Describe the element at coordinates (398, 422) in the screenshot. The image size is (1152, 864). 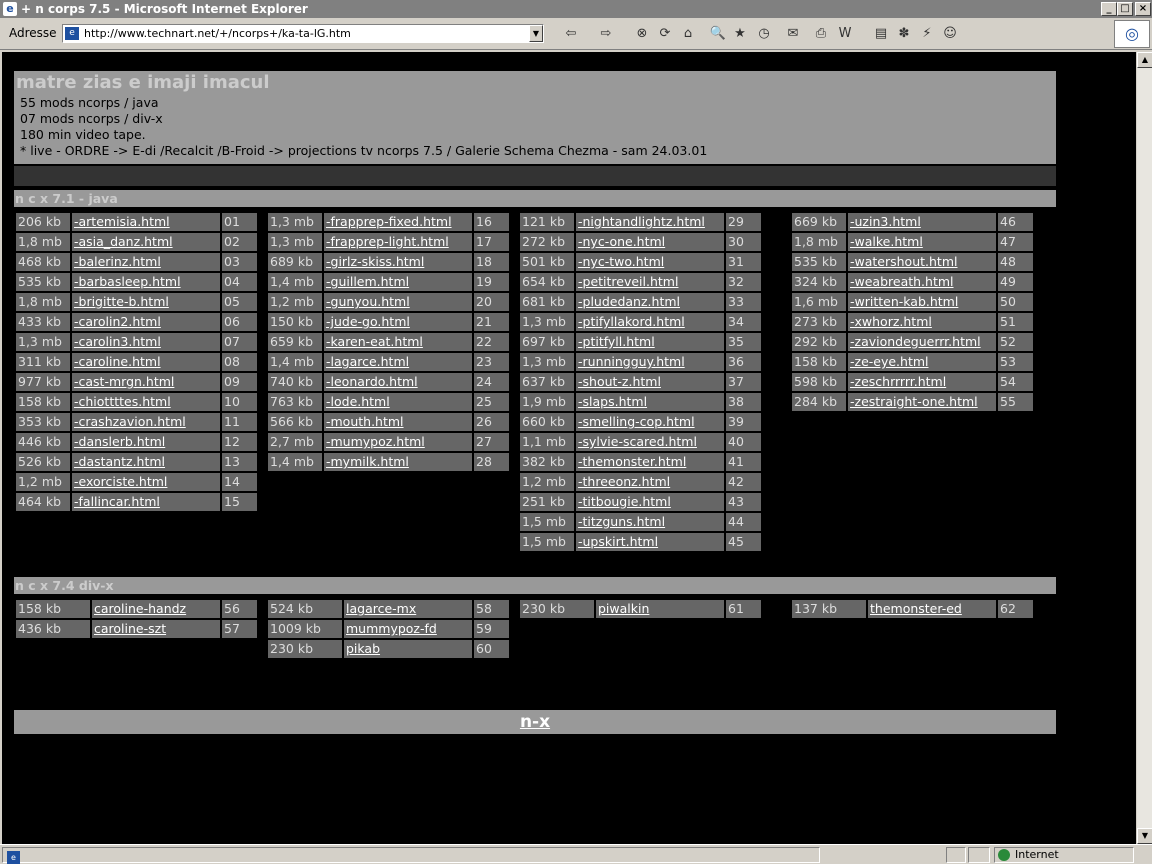
I see `file-name-cell: -mouth.html` at that location.